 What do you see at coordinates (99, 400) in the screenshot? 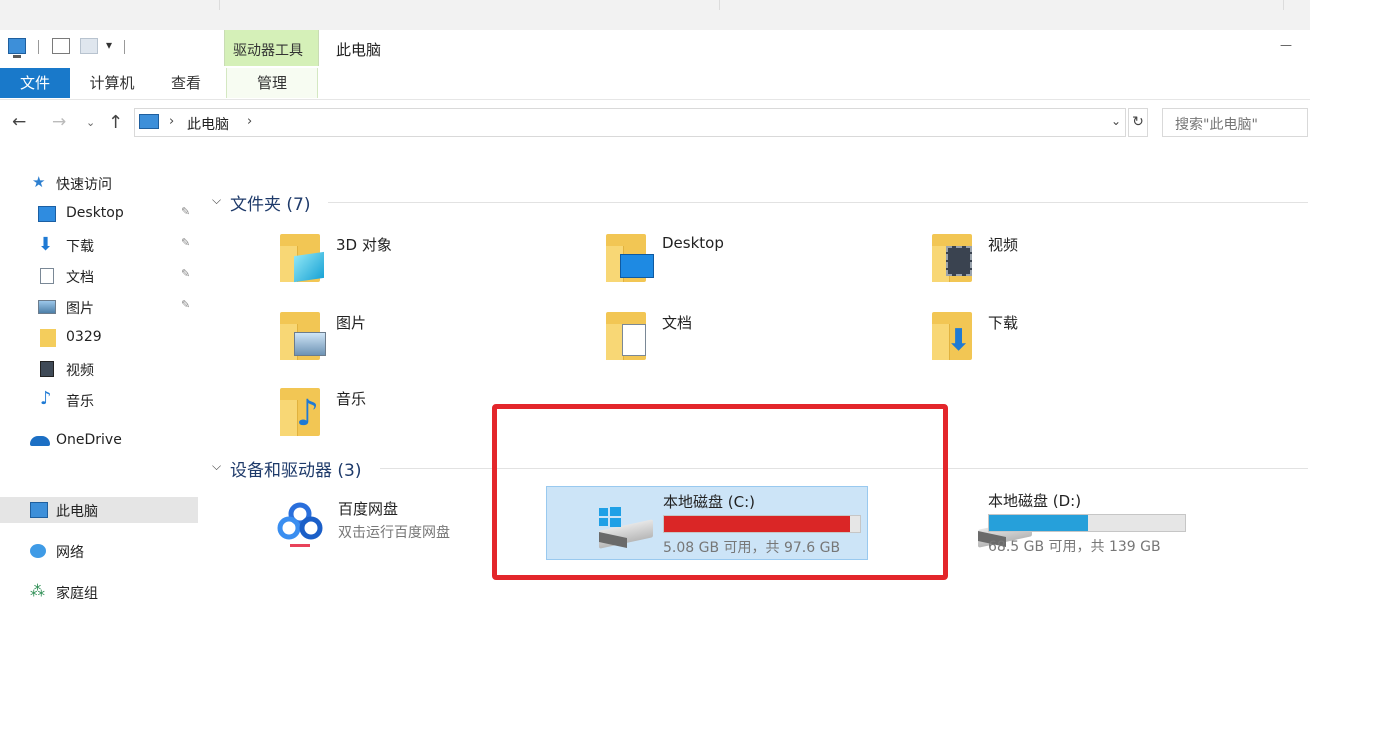
I see `sidebar-item-music: ♪ 音乐` at bounding box center [99, 400].